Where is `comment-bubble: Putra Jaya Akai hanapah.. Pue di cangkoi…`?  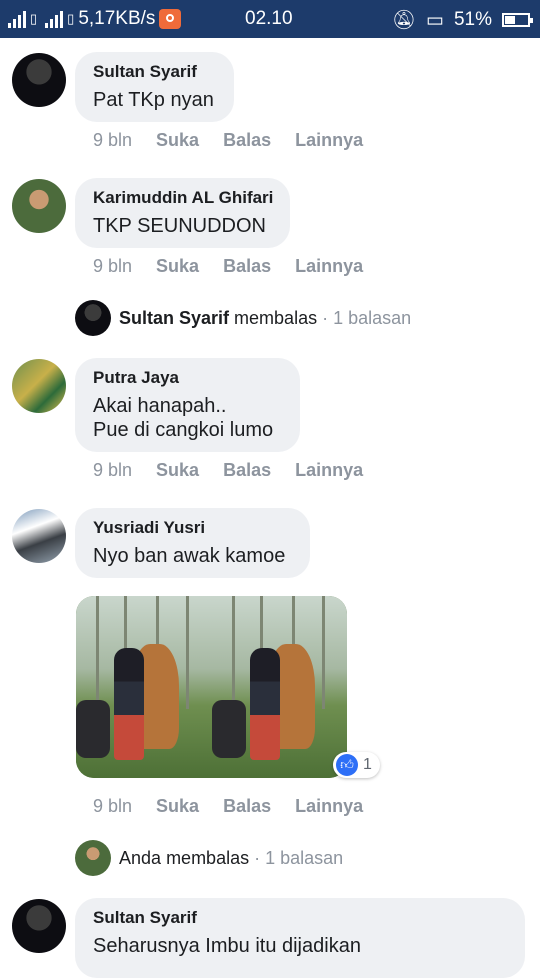 comment-bubble: Putra Jaya Akai hanapah.. Pue di cangkoi… is located at coordinates (187, 405).